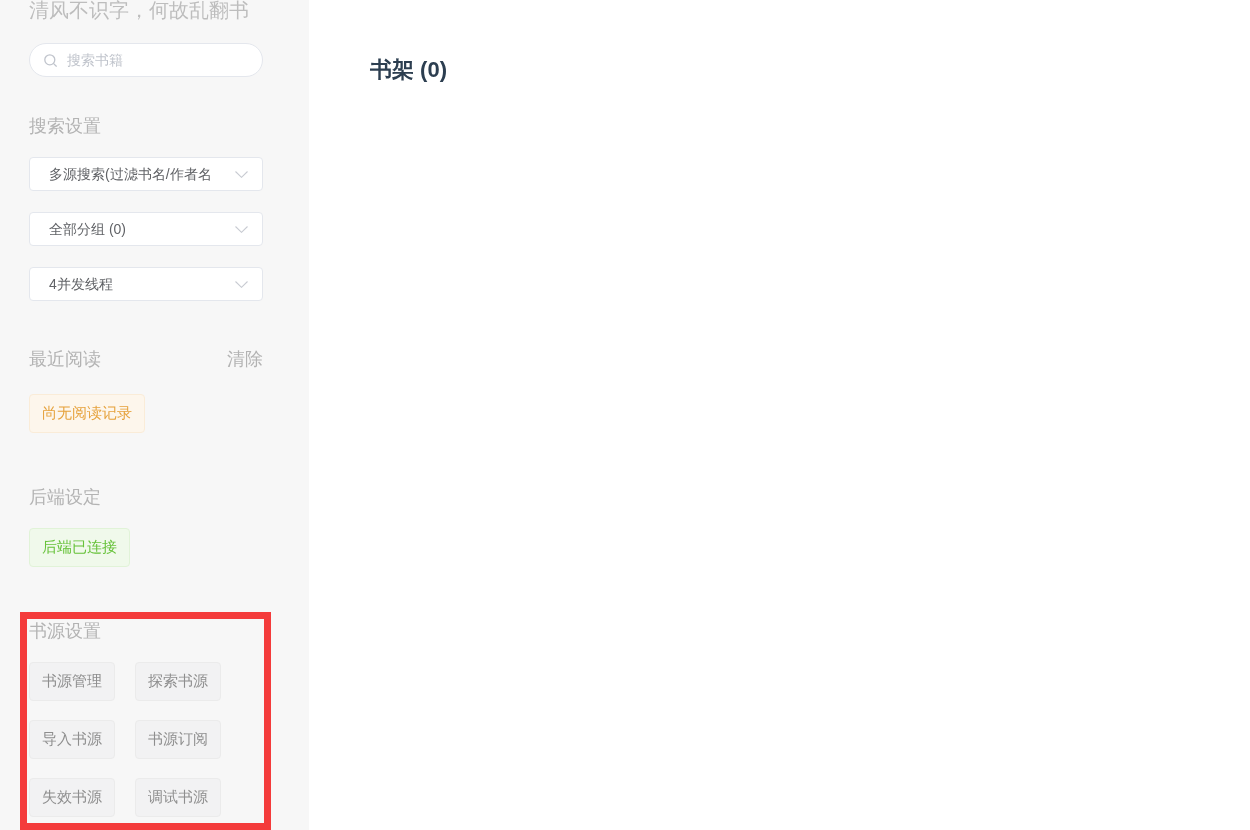  What do you see at coordinates (65, 126) in the screenshot?
I see `section-title: 搜索设置` at bounding box center [65, 126].